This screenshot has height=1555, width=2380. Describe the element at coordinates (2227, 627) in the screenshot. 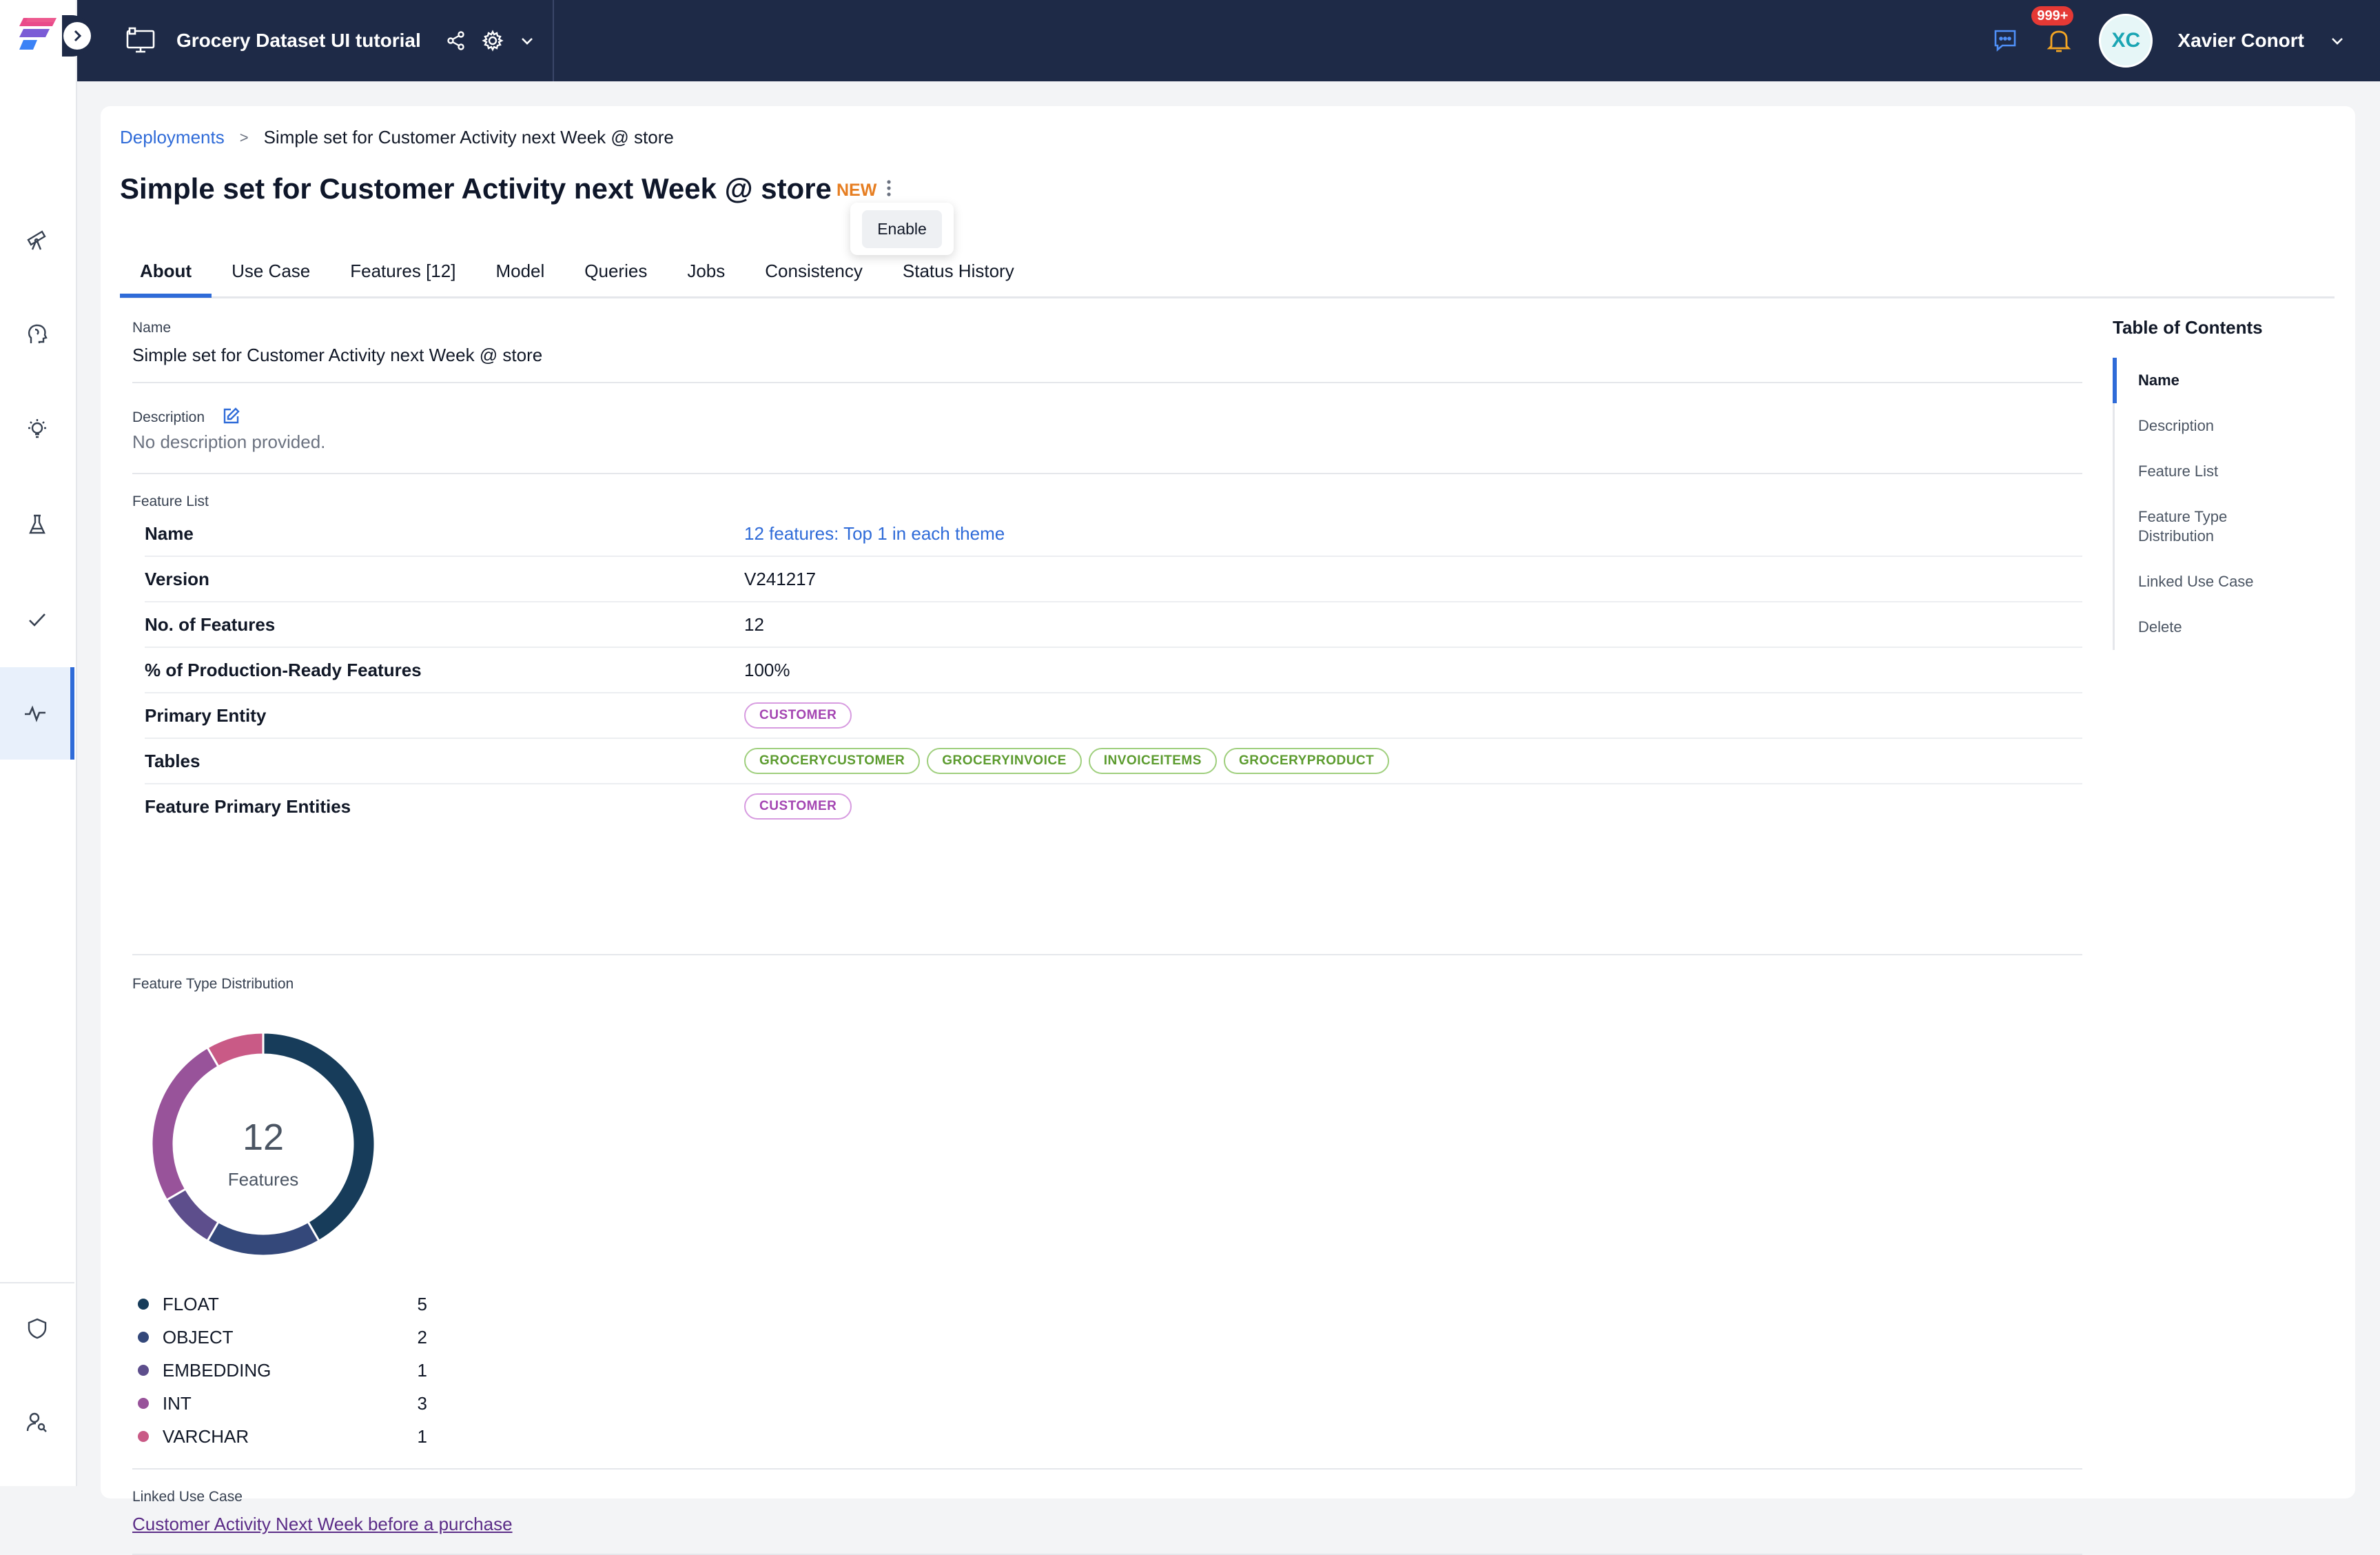

I see `toc-item-delete: Delete` at that location.